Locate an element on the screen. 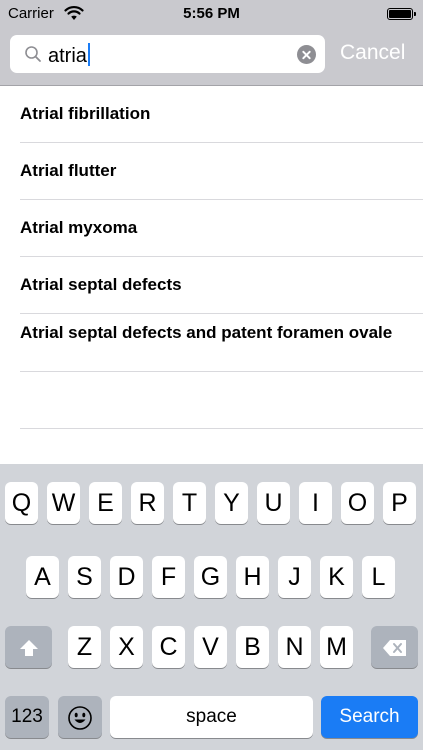  key-w: W is located at coordinates (63, 503).